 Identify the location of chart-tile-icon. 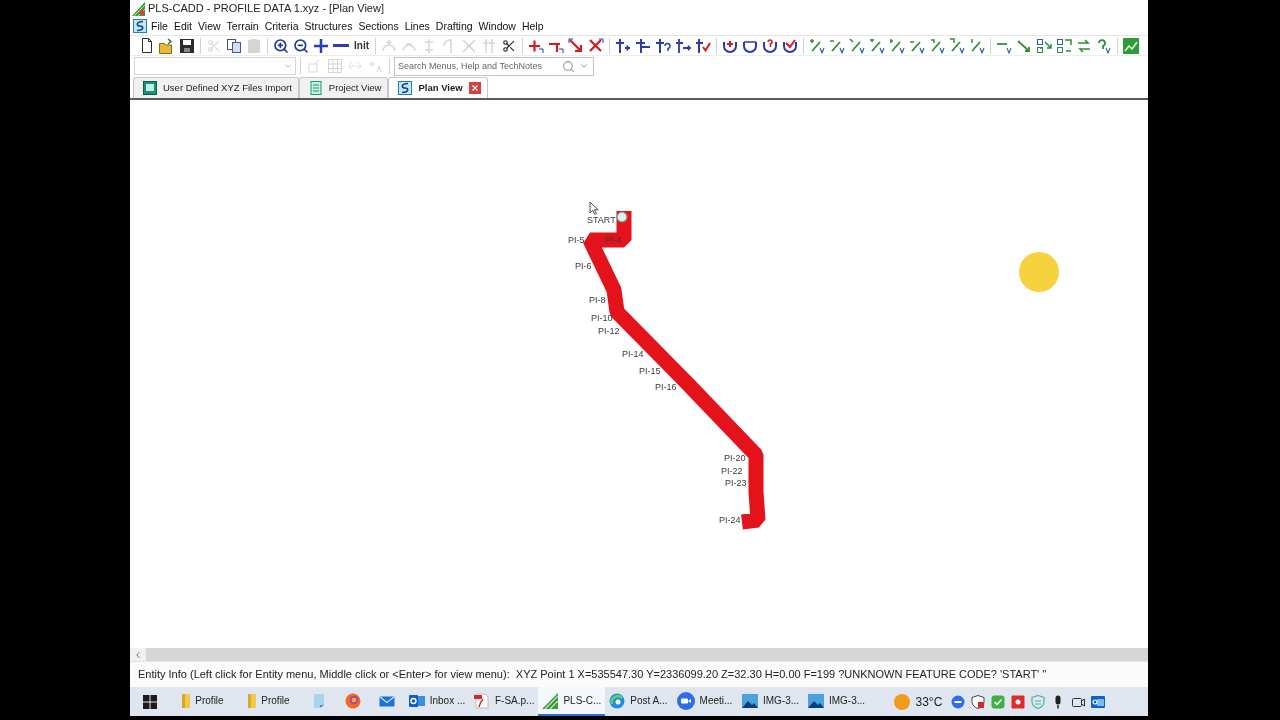
(1131, 45).